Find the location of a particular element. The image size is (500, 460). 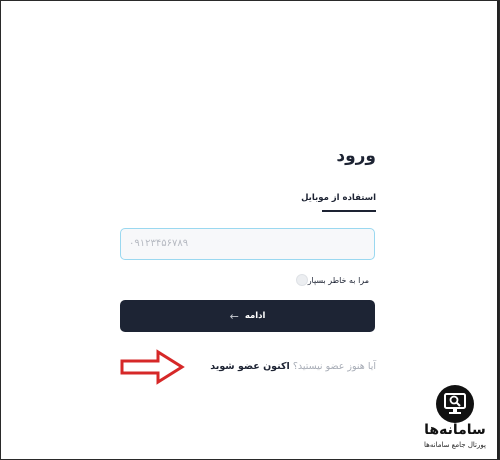

signup-prompt: آیا هنوز عضو نیستید؟ اکنون عضو شوید is located at coordinates (293, 366).